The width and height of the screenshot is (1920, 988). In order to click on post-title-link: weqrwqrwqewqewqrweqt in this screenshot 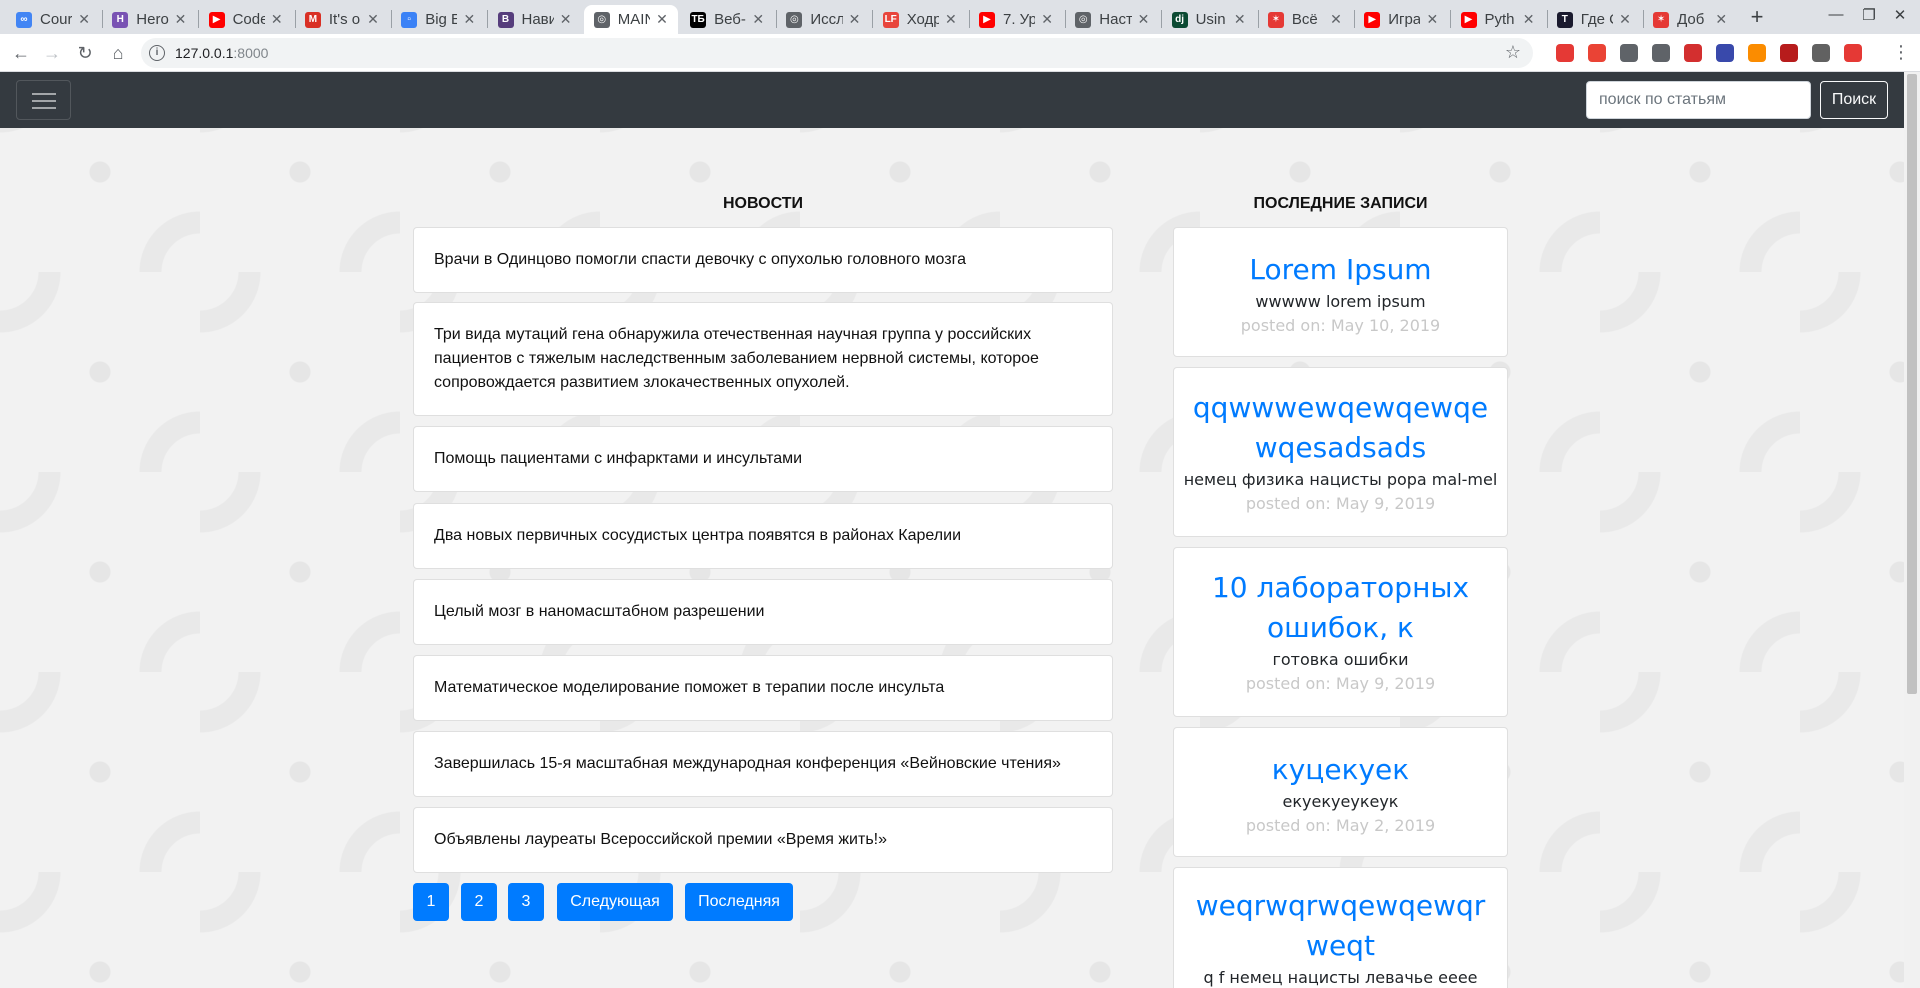, I will do `click(1340, 926)`.